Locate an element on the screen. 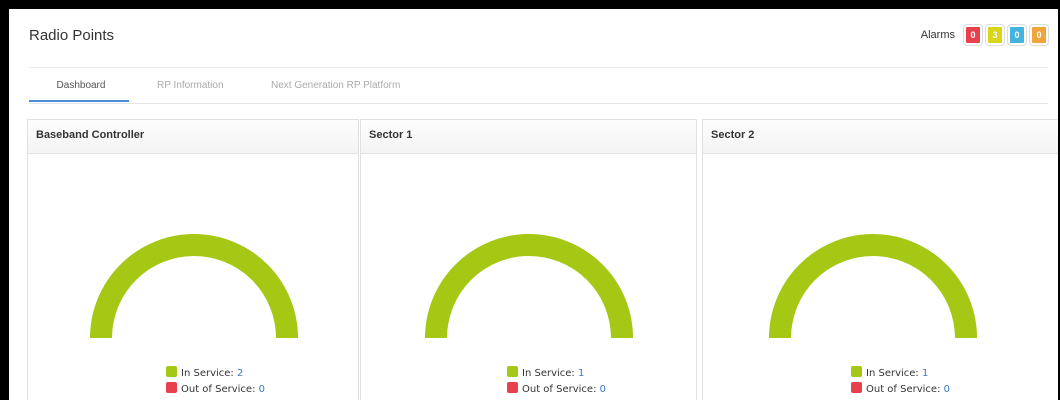 The width and height of the screenshot is (1060, 400). tab-rp-information: RP Information is located at coordinates (190, 89).